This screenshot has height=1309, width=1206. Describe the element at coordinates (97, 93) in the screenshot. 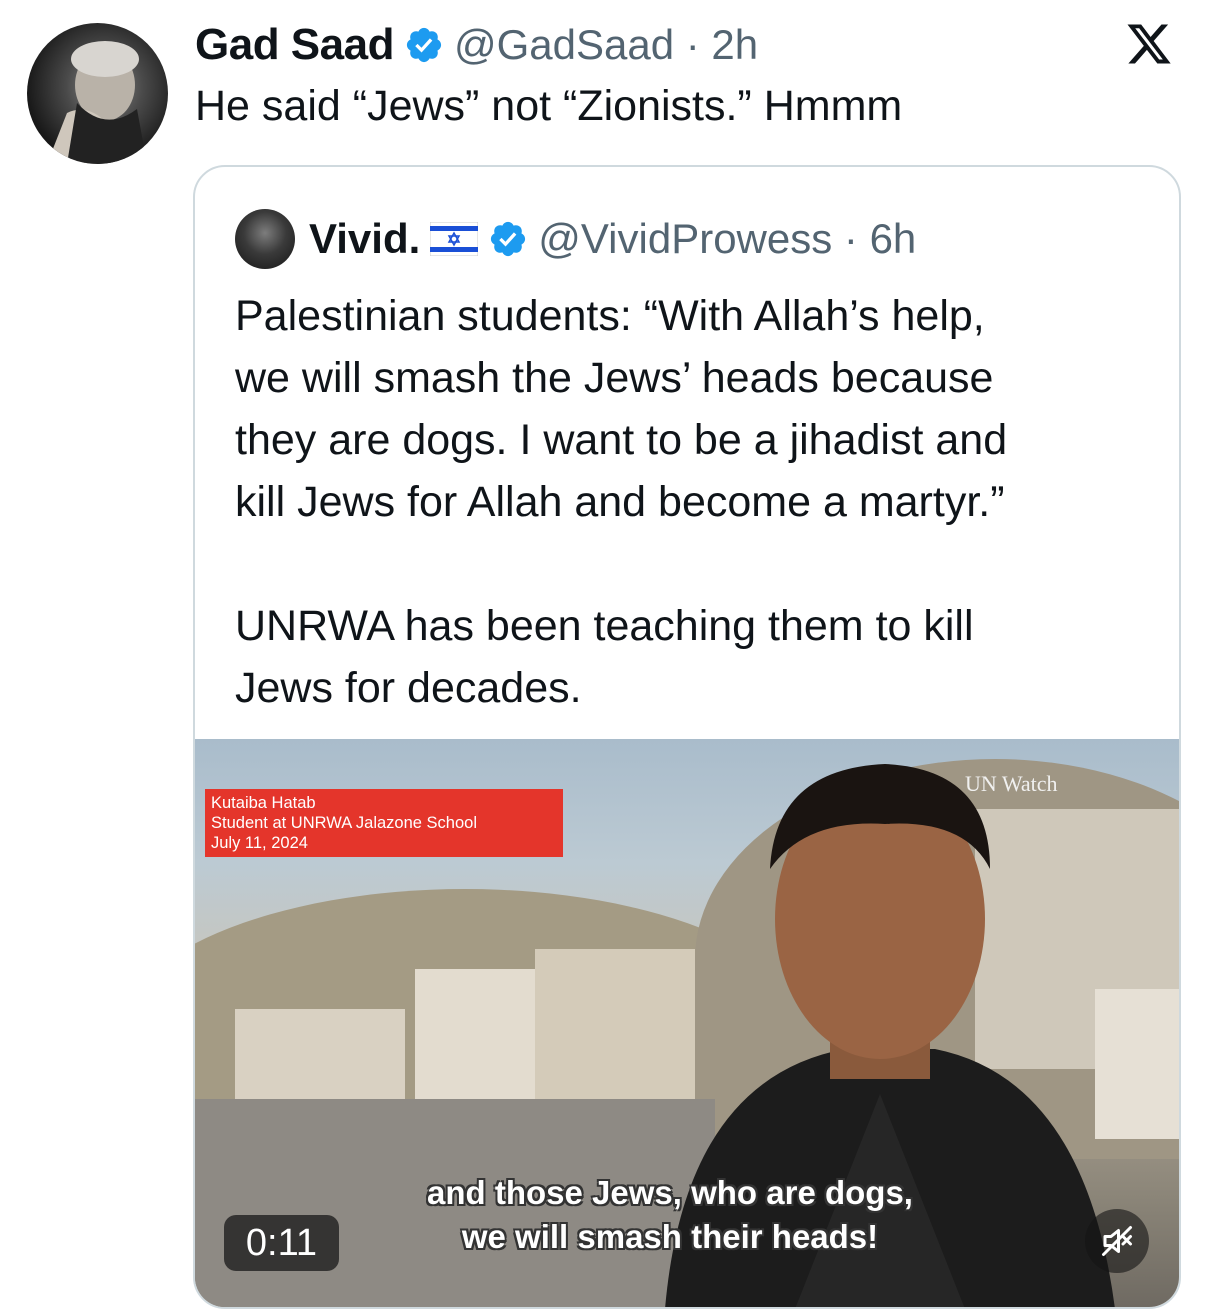

I see `author-avatar` at that location.